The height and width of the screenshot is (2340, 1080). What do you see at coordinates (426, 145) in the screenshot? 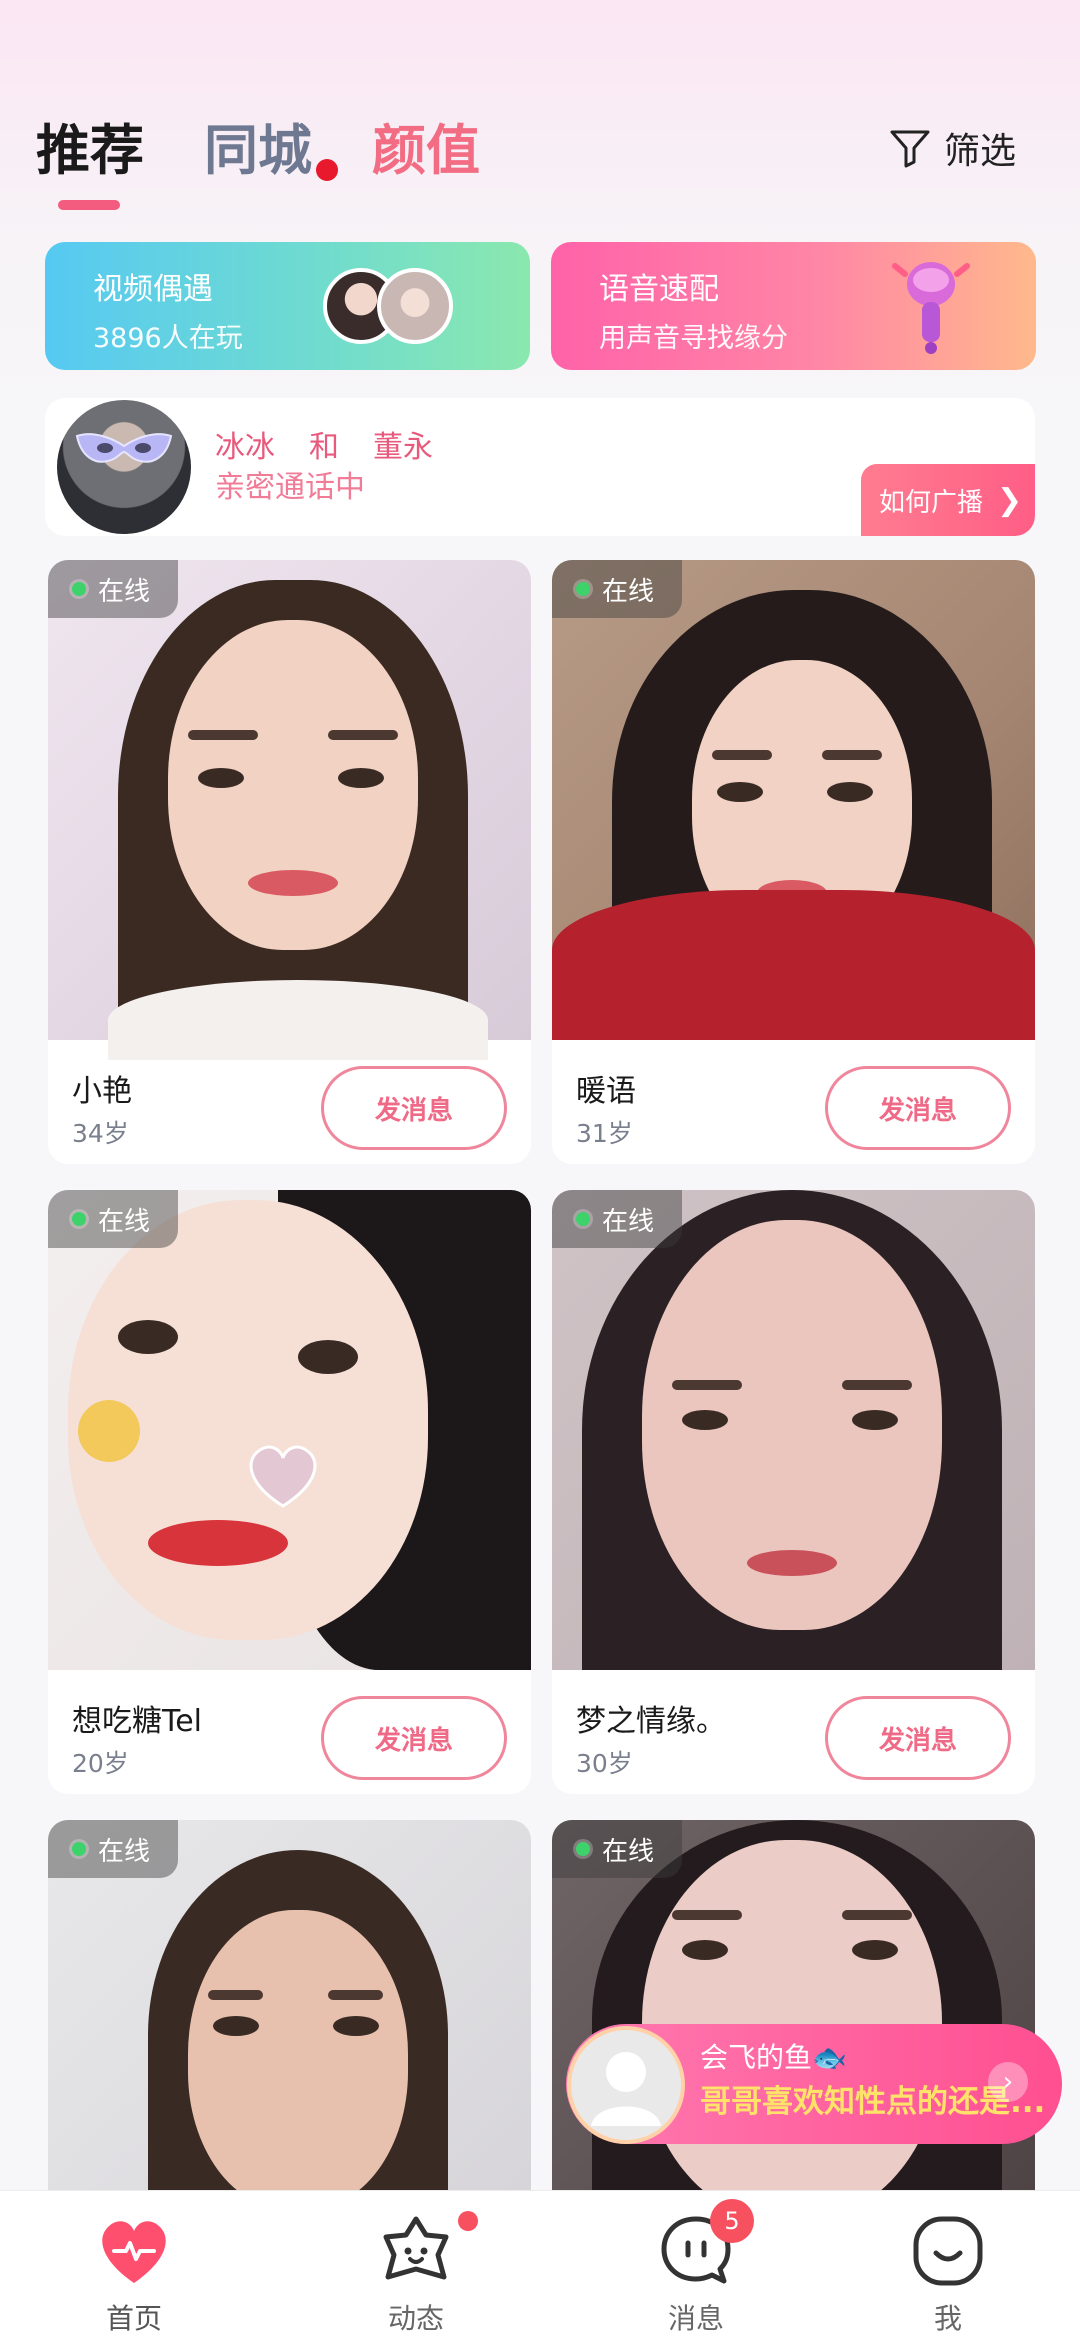
I see `tab-looks: 颜值` at bounding box center [426, 145].